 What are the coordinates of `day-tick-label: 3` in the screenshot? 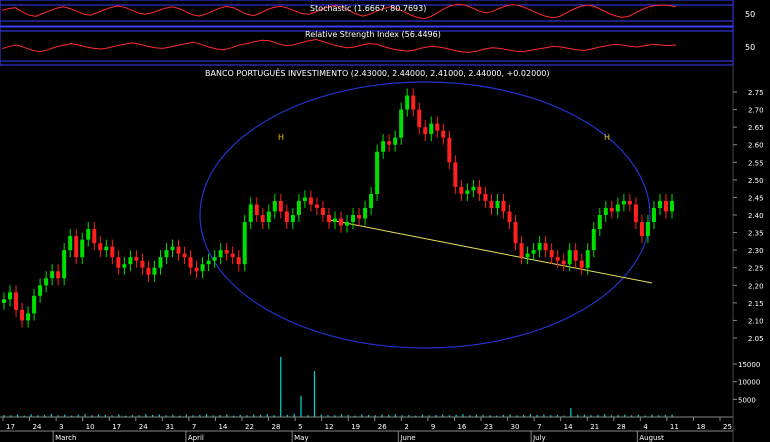 It's located at (61, 427).